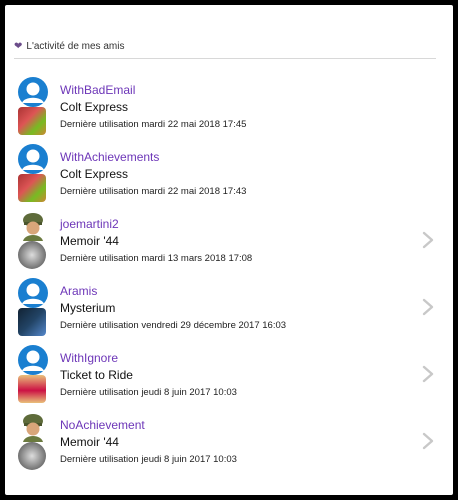  I want to click on heart-icon: ❤, so click(18, 46).